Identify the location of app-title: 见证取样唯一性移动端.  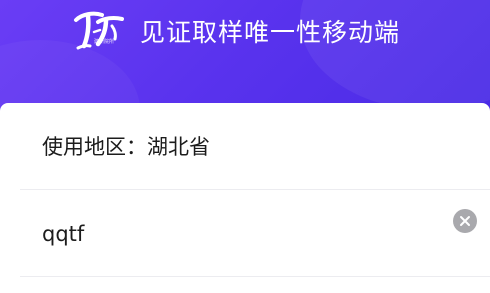
(270, 32).